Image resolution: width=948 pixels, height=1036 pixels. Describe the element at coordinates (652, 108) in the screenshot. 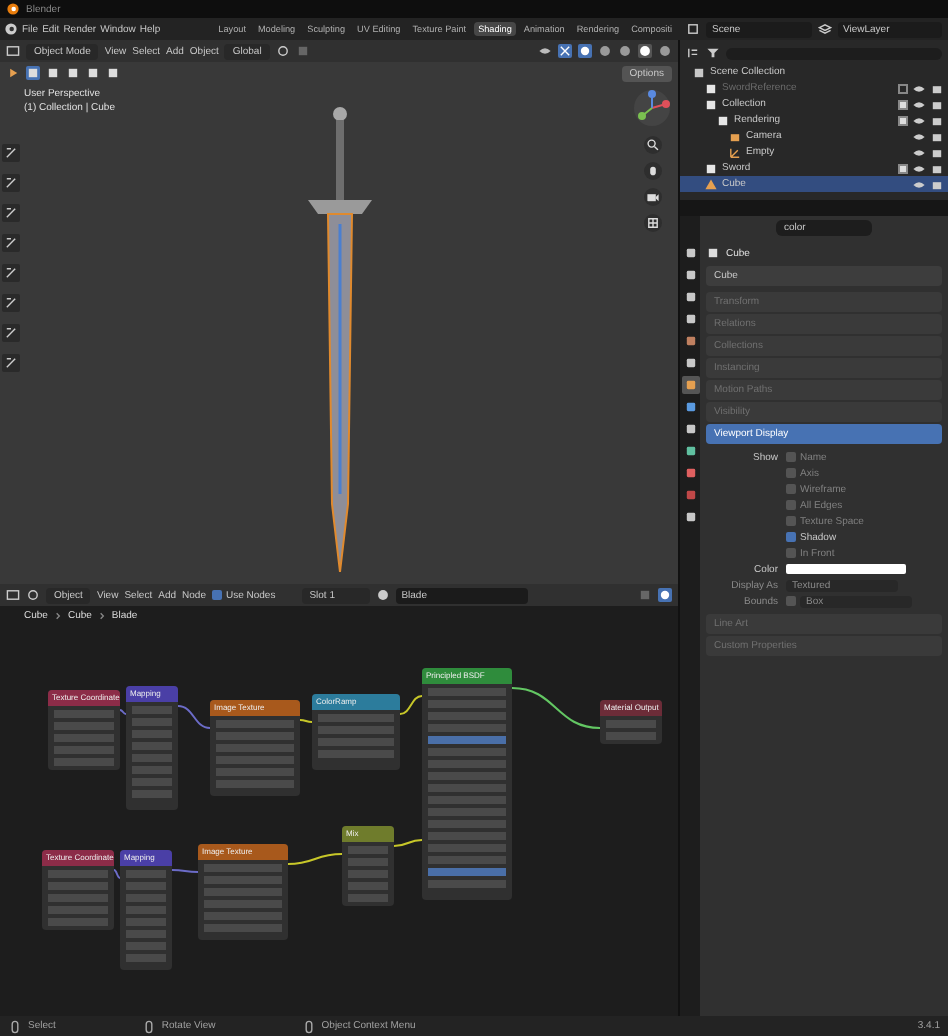

I see `axis-gizmo-icon` at that location.